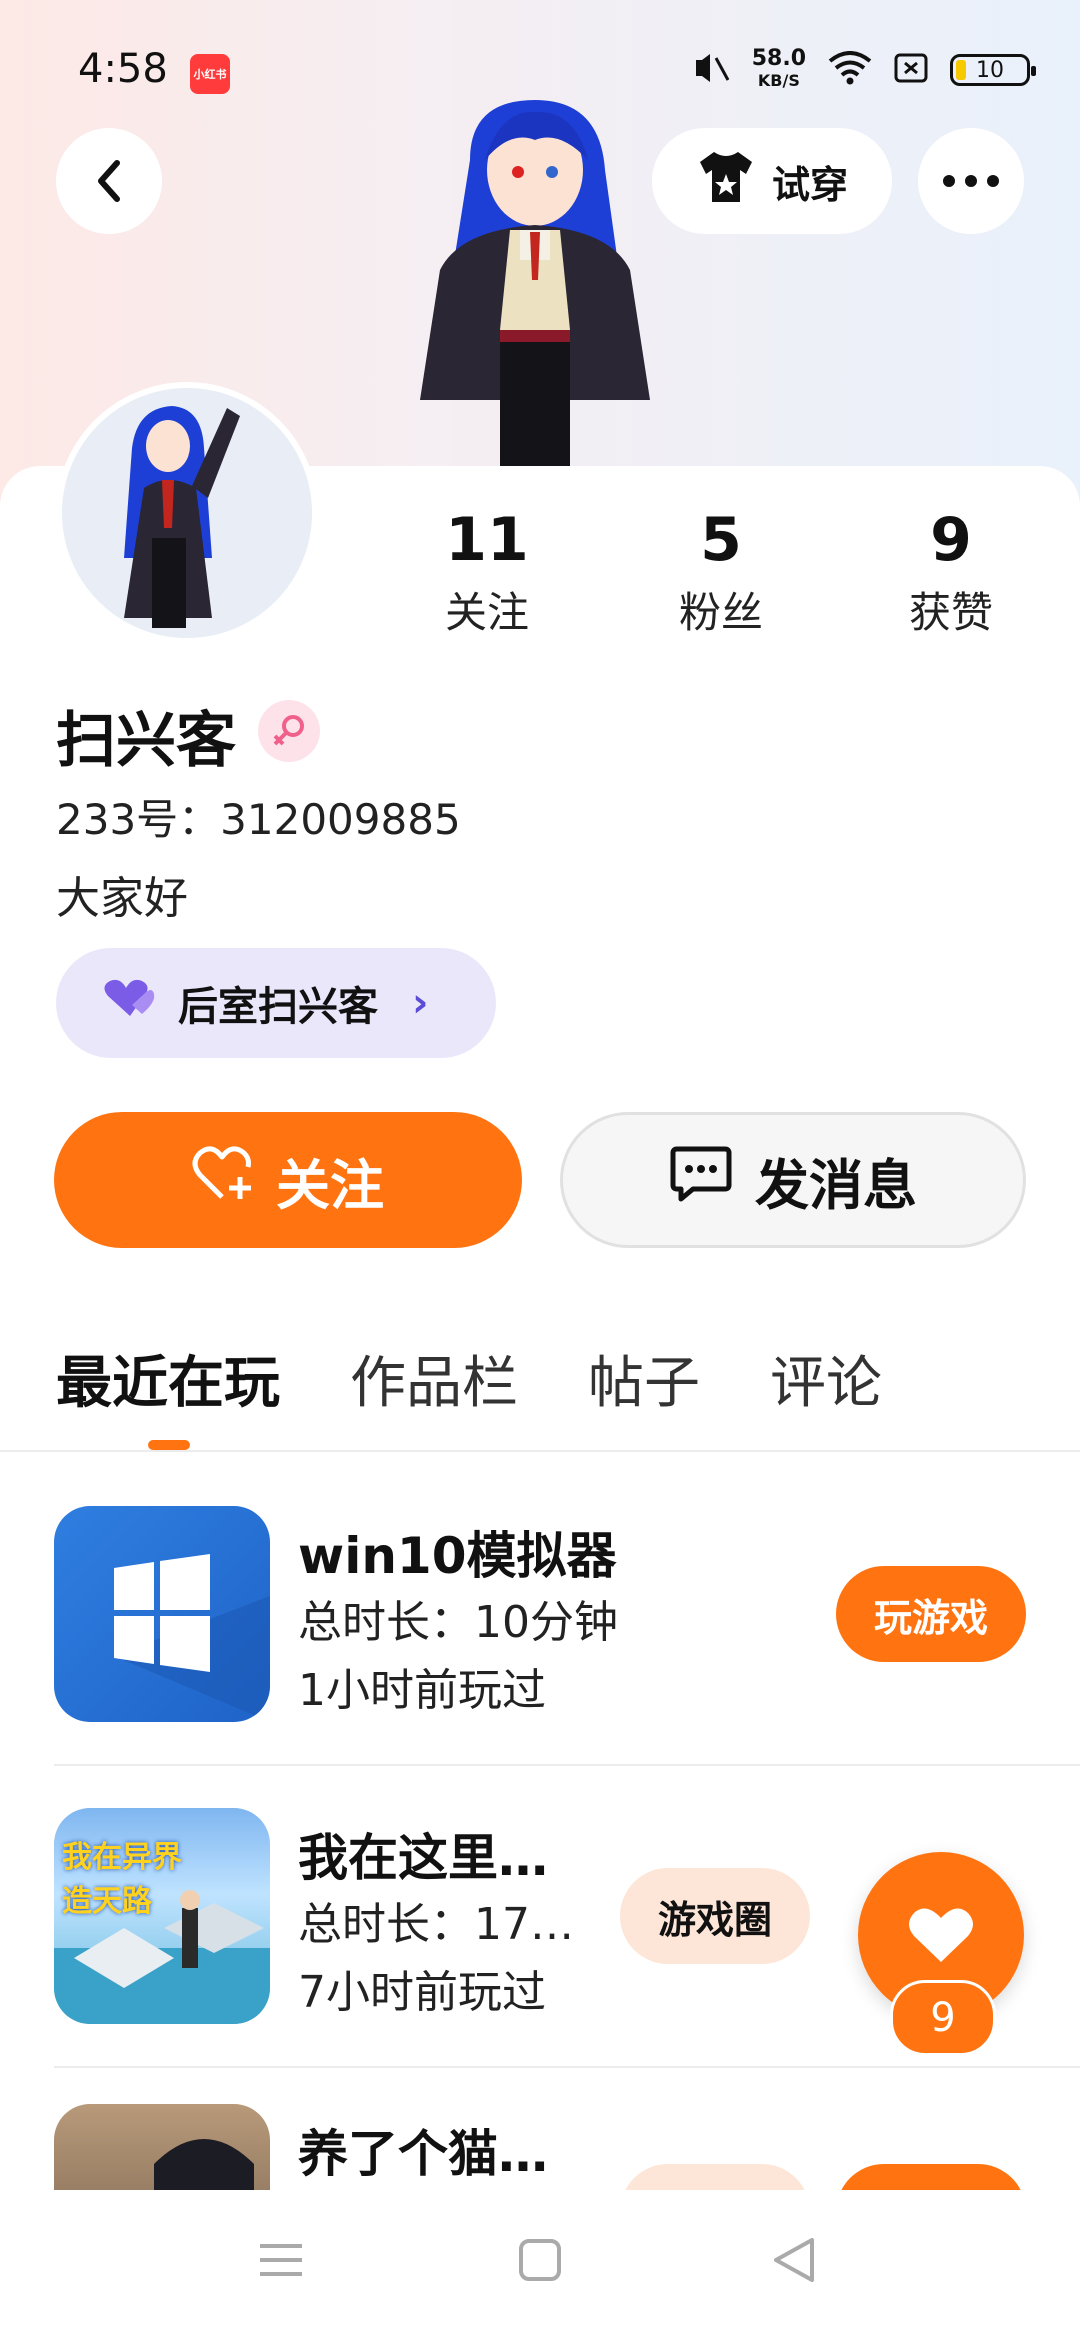 The image size is (1080, 2340). I want to click on game-art-icon, so click(204, 2164).